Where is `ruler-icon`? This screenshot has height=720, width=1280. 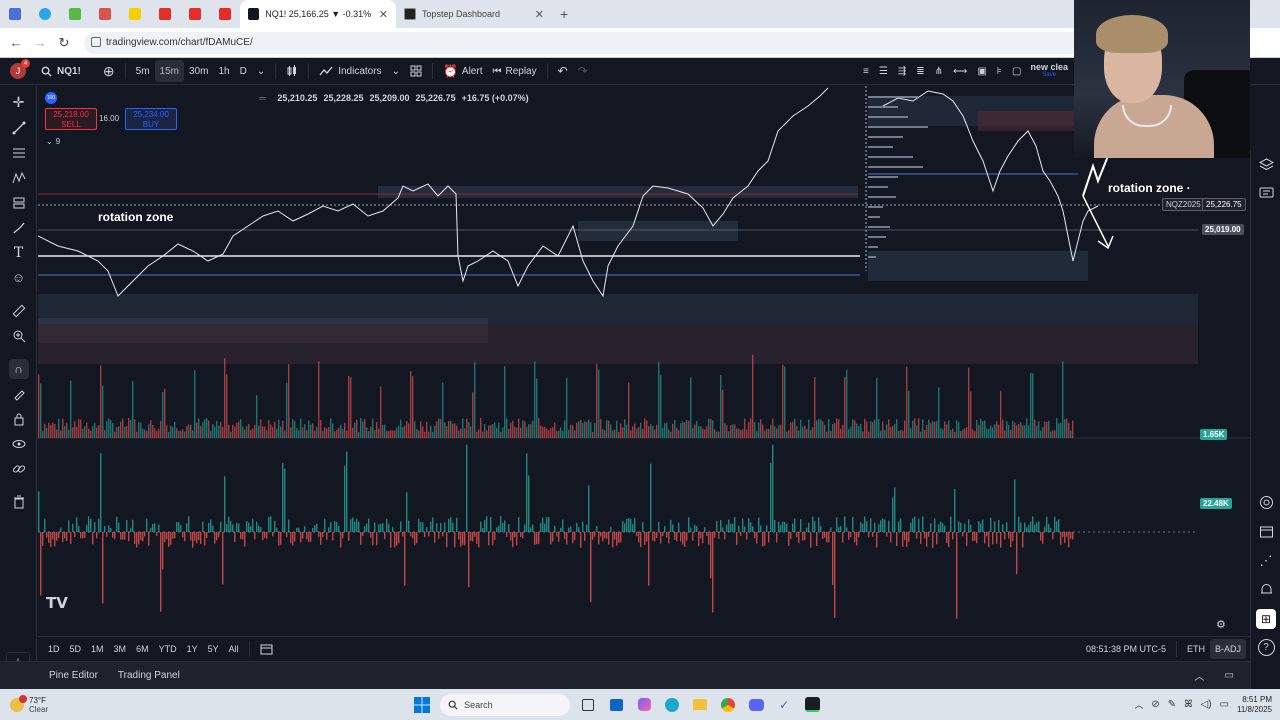
ruler-icon is located at coordinates (18, 310).